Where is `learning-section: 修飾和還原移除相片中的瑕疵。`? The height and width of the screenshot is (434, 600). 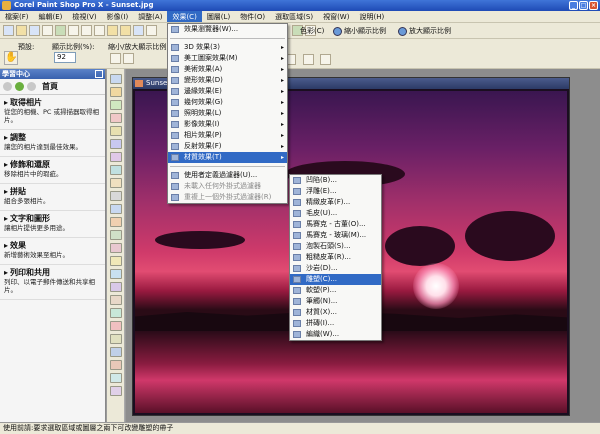 learning-section: 修飾和還原移除相片中的瑕疵。 is located at coordinates (52, 170).